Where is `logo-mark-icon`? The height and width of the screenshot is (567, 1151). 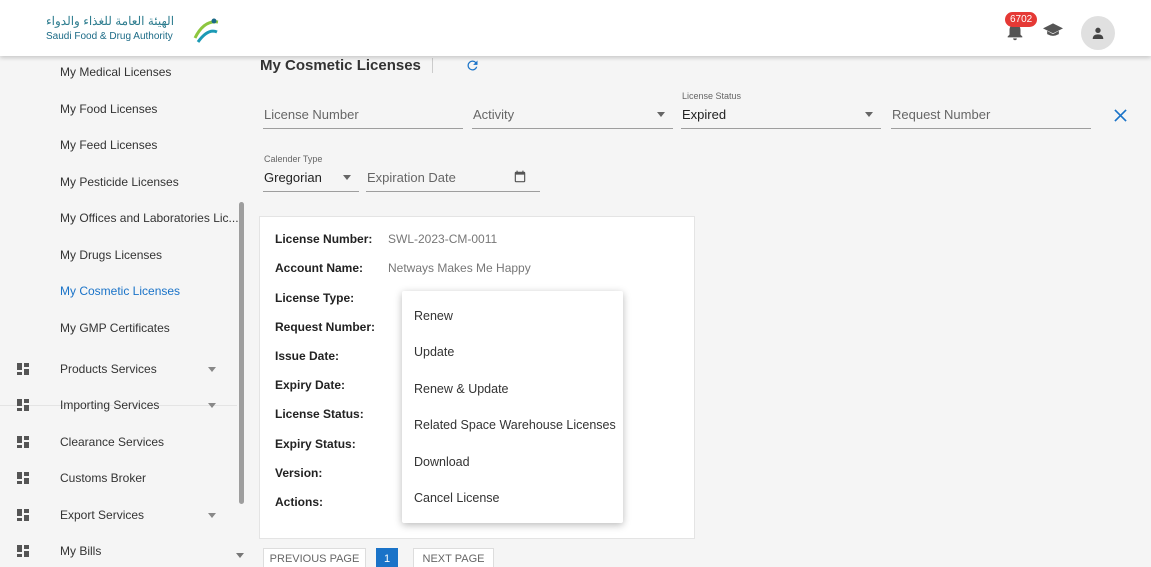 logo-mark-icon is located at coordinates (206, 30).